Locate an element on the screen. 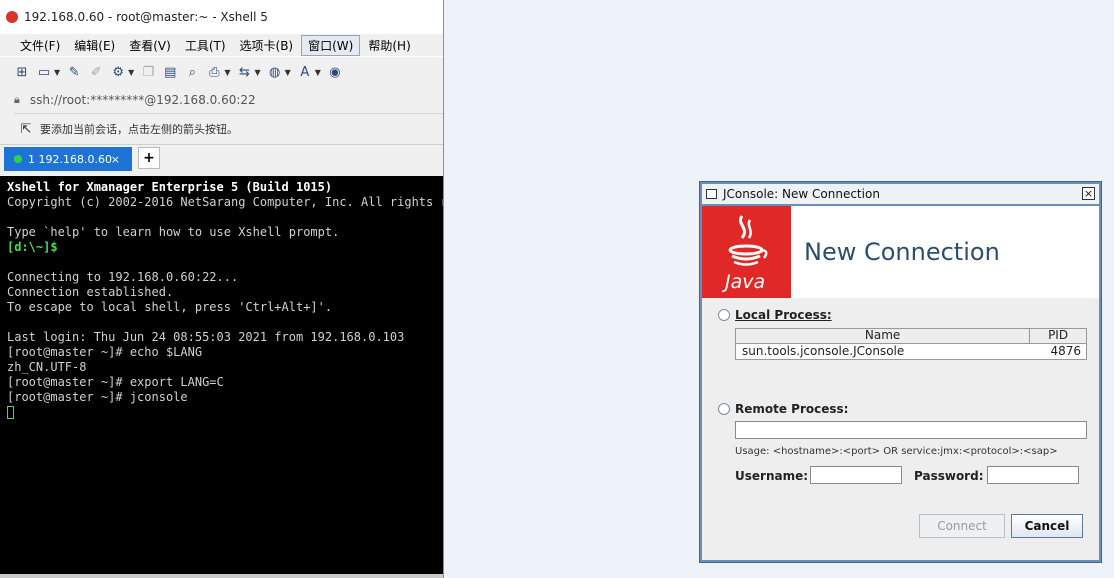 The image size is (1114, 578). table-header: Name PID is located at coordinates (911, 336).